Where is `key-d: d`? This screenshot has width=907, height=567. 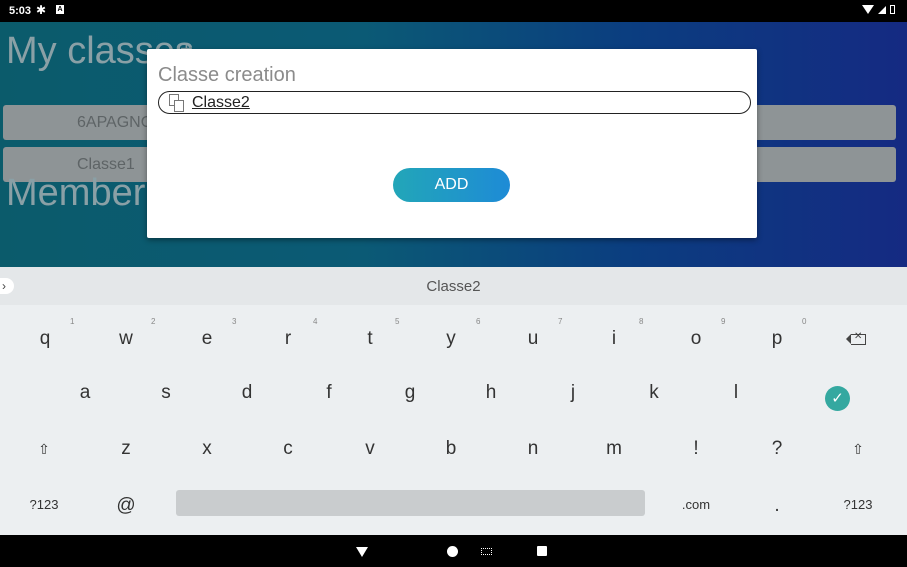
key-d: d is located at coordinates (247, 393).